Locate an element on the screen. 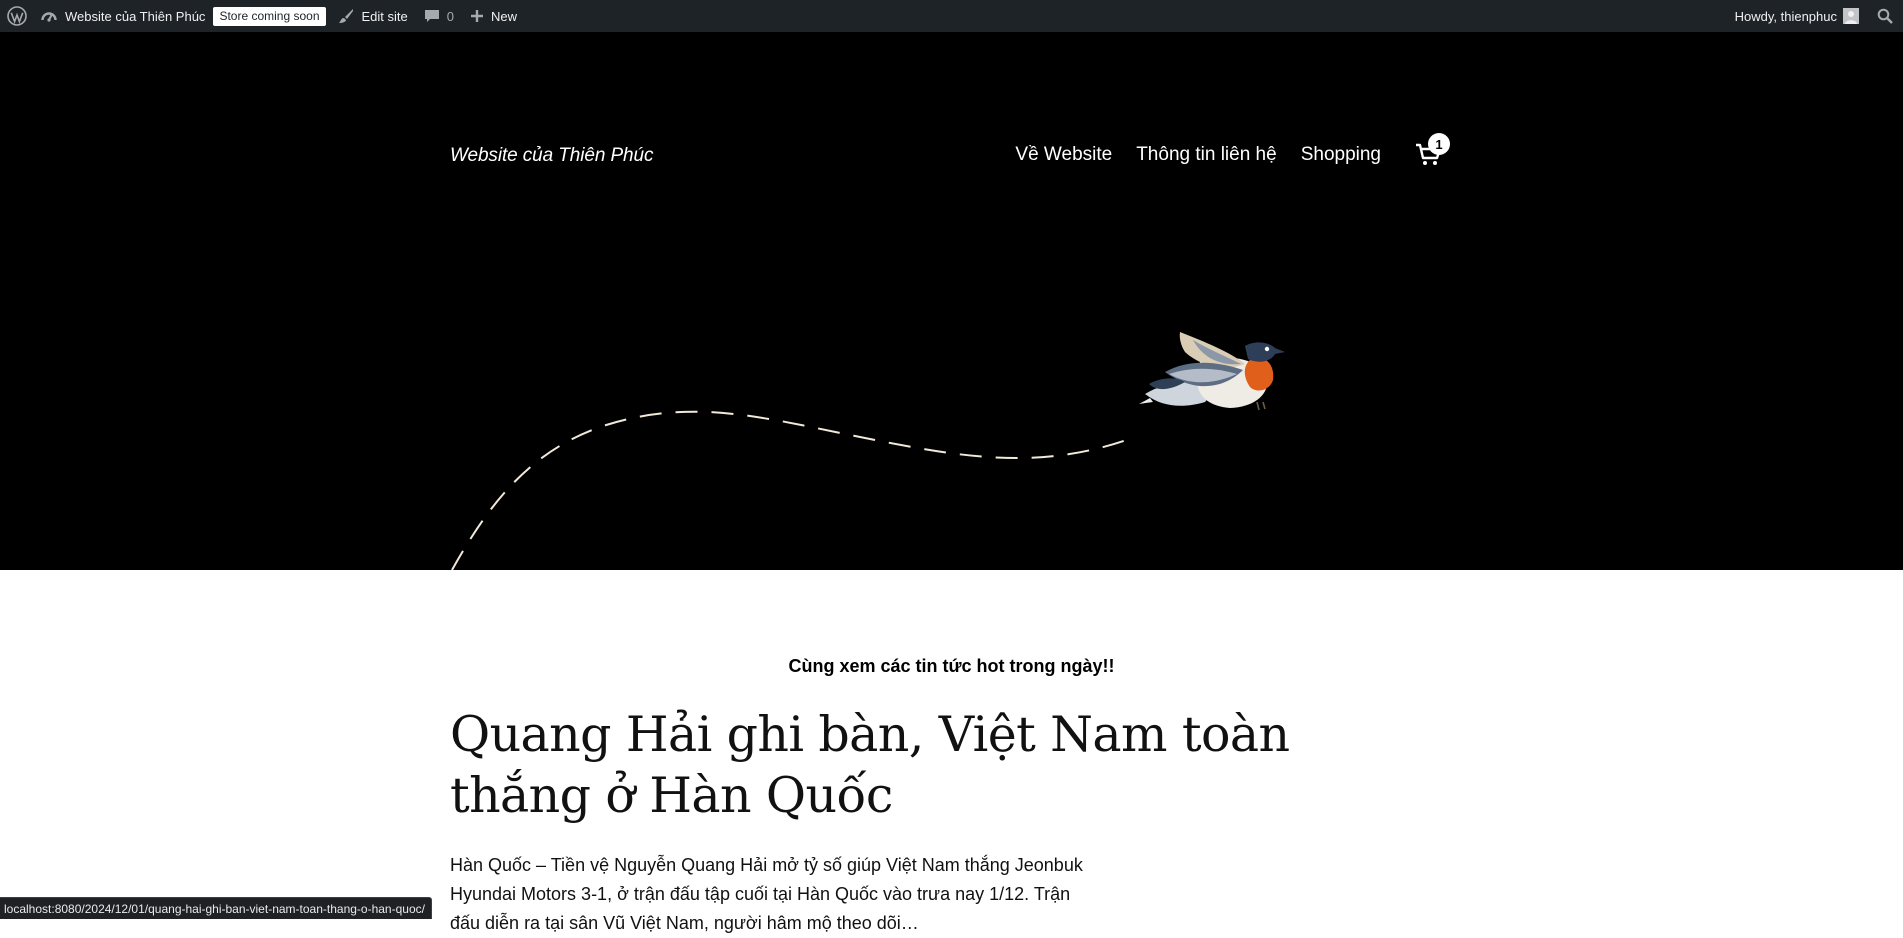 The image size is (1903, 938). dashboard-icon is located at coordinates (53, 16).